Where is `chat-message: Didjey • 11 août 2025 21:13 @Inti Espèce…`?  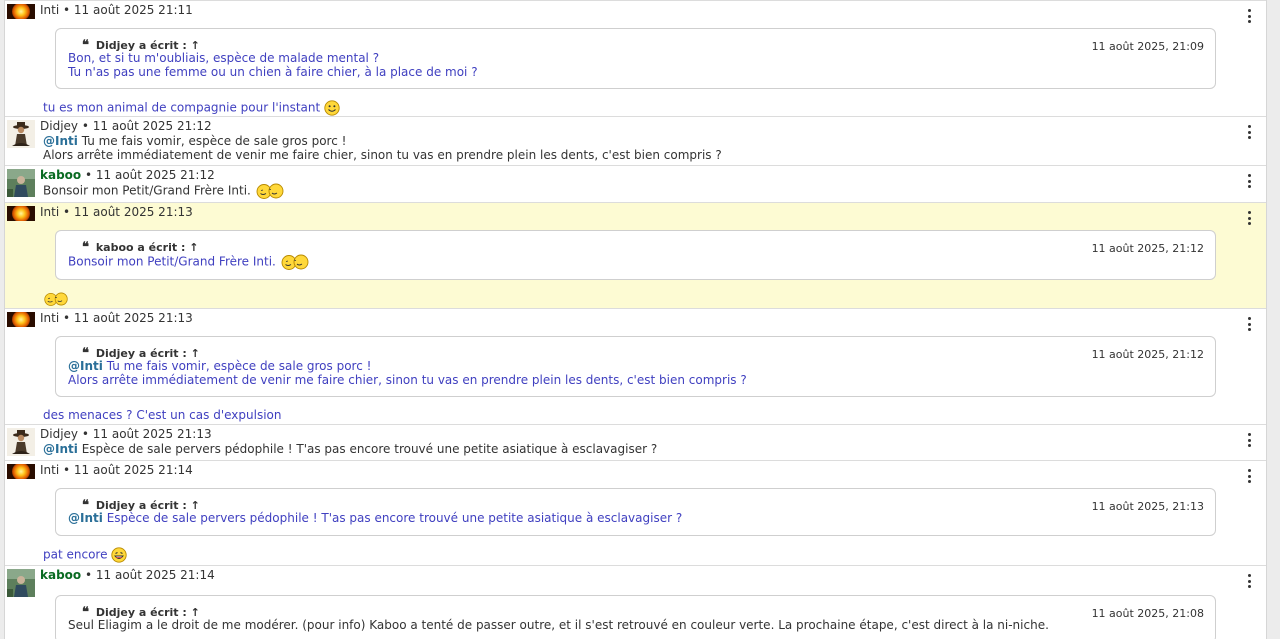 chat-message: Didjey • 11 août 2025 21:13 @Inti Espèce… is located at coordinates (635, 443).